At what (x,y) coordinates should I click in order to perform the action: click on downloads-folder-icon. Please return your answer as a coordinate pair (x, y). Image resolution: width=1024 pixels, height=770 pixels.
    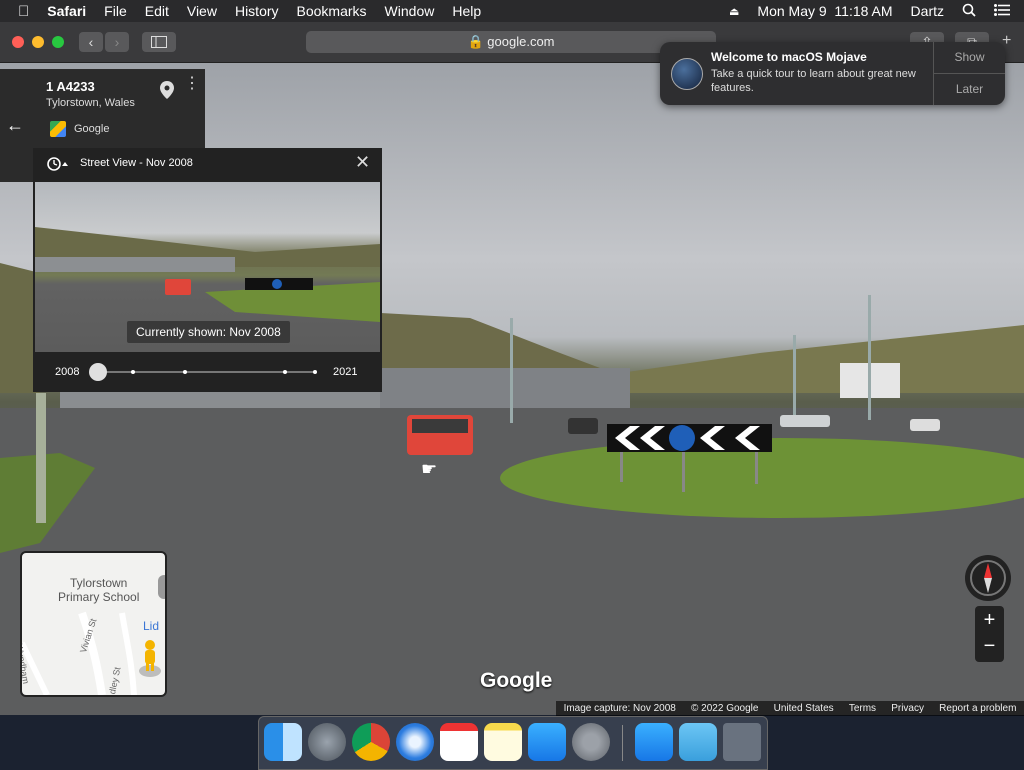
    Looking at the image, I should click on (698, 742).